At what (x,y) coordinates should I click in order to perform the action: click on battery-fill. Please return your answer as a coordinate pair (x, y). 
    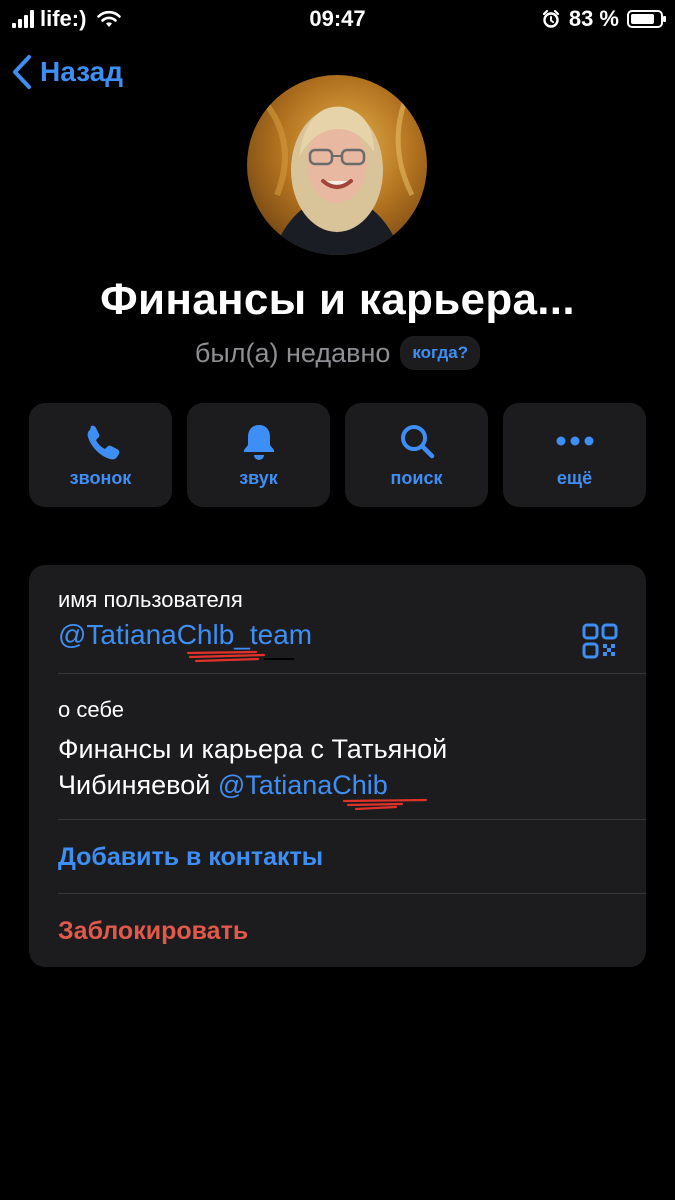
    Looking at the image, I should click on (642, 19).